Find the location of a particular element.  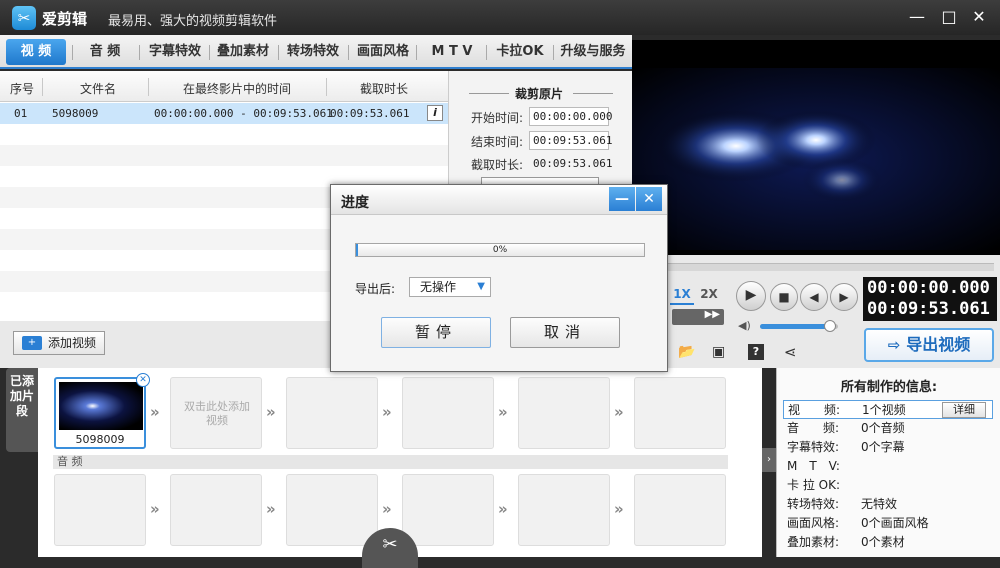

close-icon: ✕ is located at coordinates (979, 17).